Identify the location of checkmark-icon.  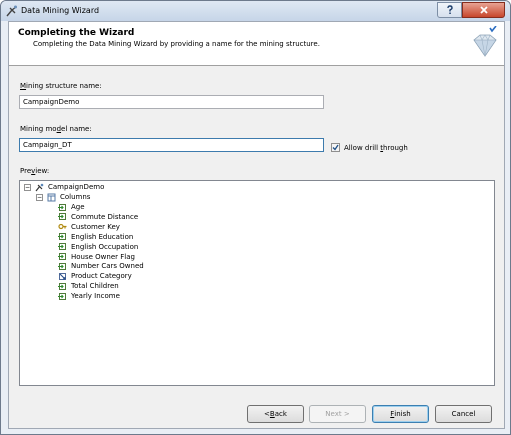
(335, 147).